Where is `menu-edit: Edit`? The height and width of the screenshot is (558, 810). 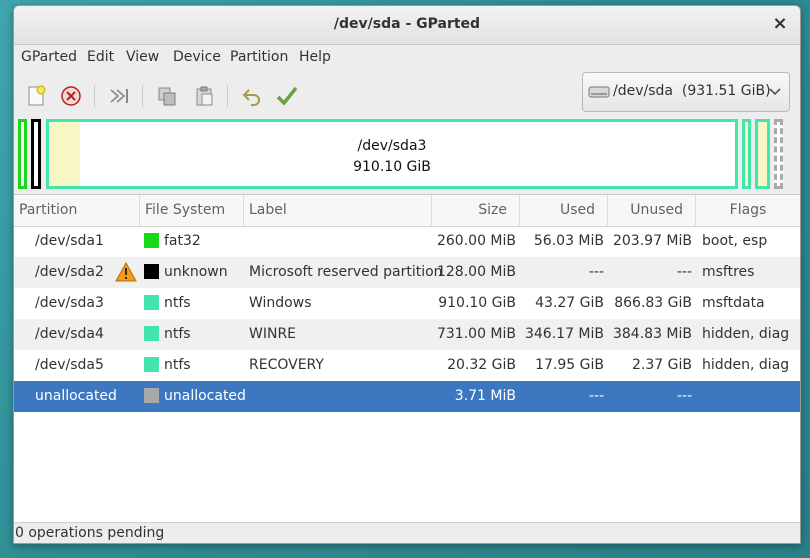 menu-edit: Edit is located at coordinates (100, 57).